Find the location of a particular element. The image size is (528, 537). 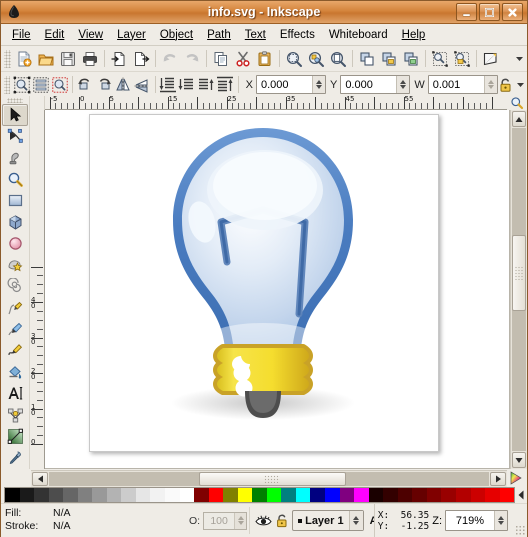

opacity-control: O: 100 is located at coordinates (216, 520).